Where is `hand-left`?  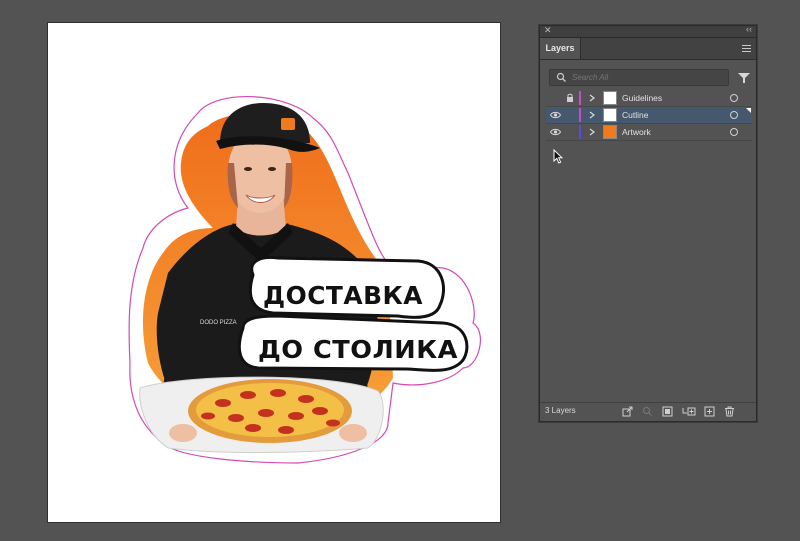
hand-left is located at coordinates (183, 433).